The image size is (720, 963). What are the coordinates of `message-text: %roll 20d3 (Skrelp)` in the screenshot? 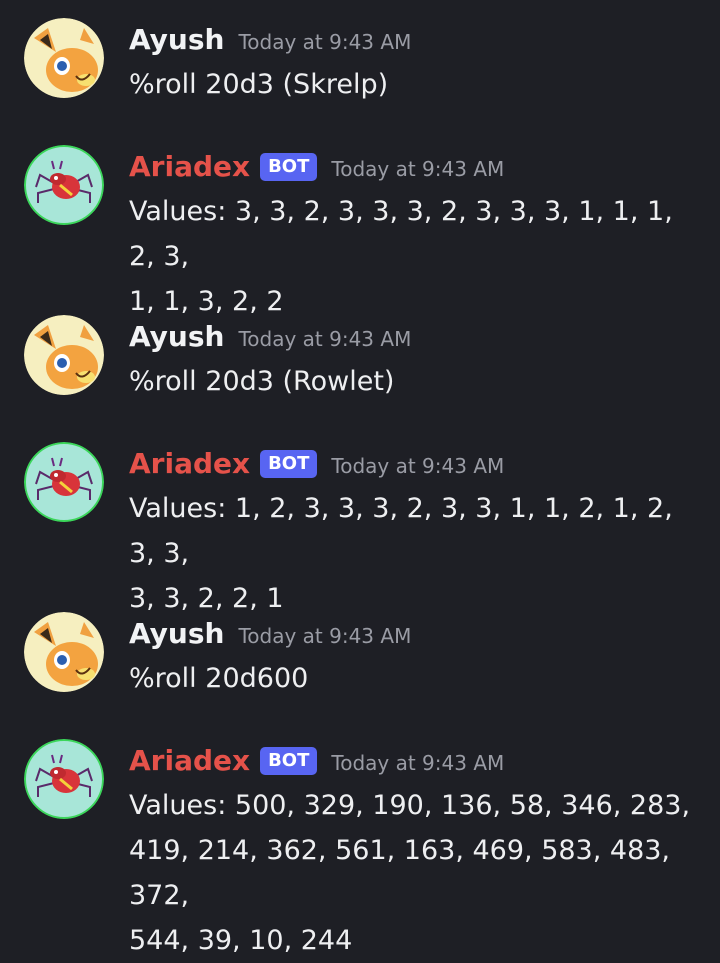 It's located at (416, 84).